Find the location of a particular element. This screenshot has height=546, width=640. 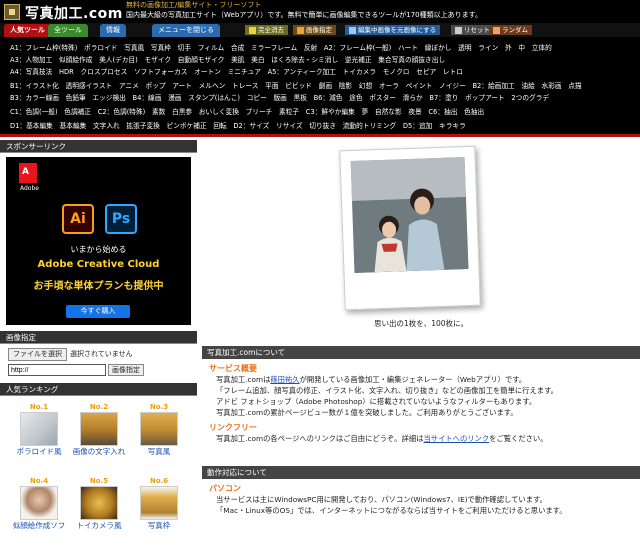

file-status-text: 選択されていません is located at coordinates (101, 354).